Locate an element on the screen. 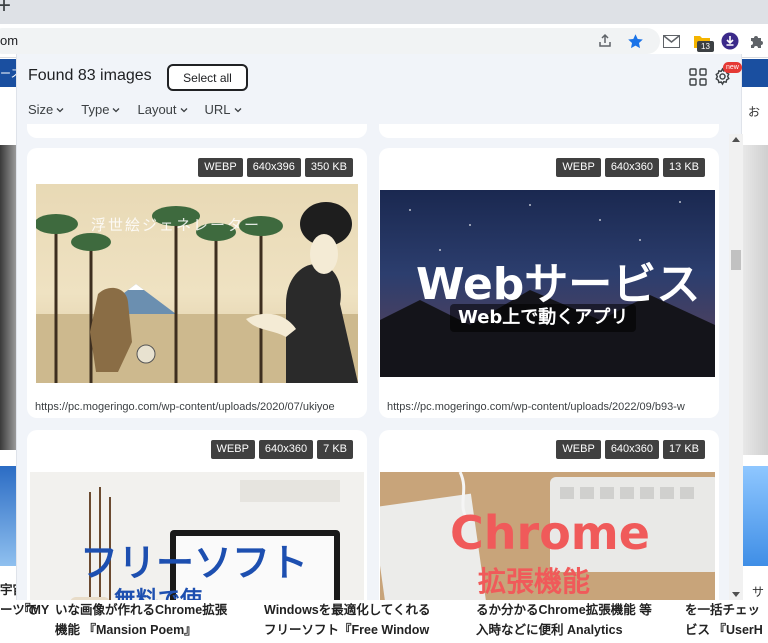  filesize-tag: 17 KB is located at coordinates (684, 449).